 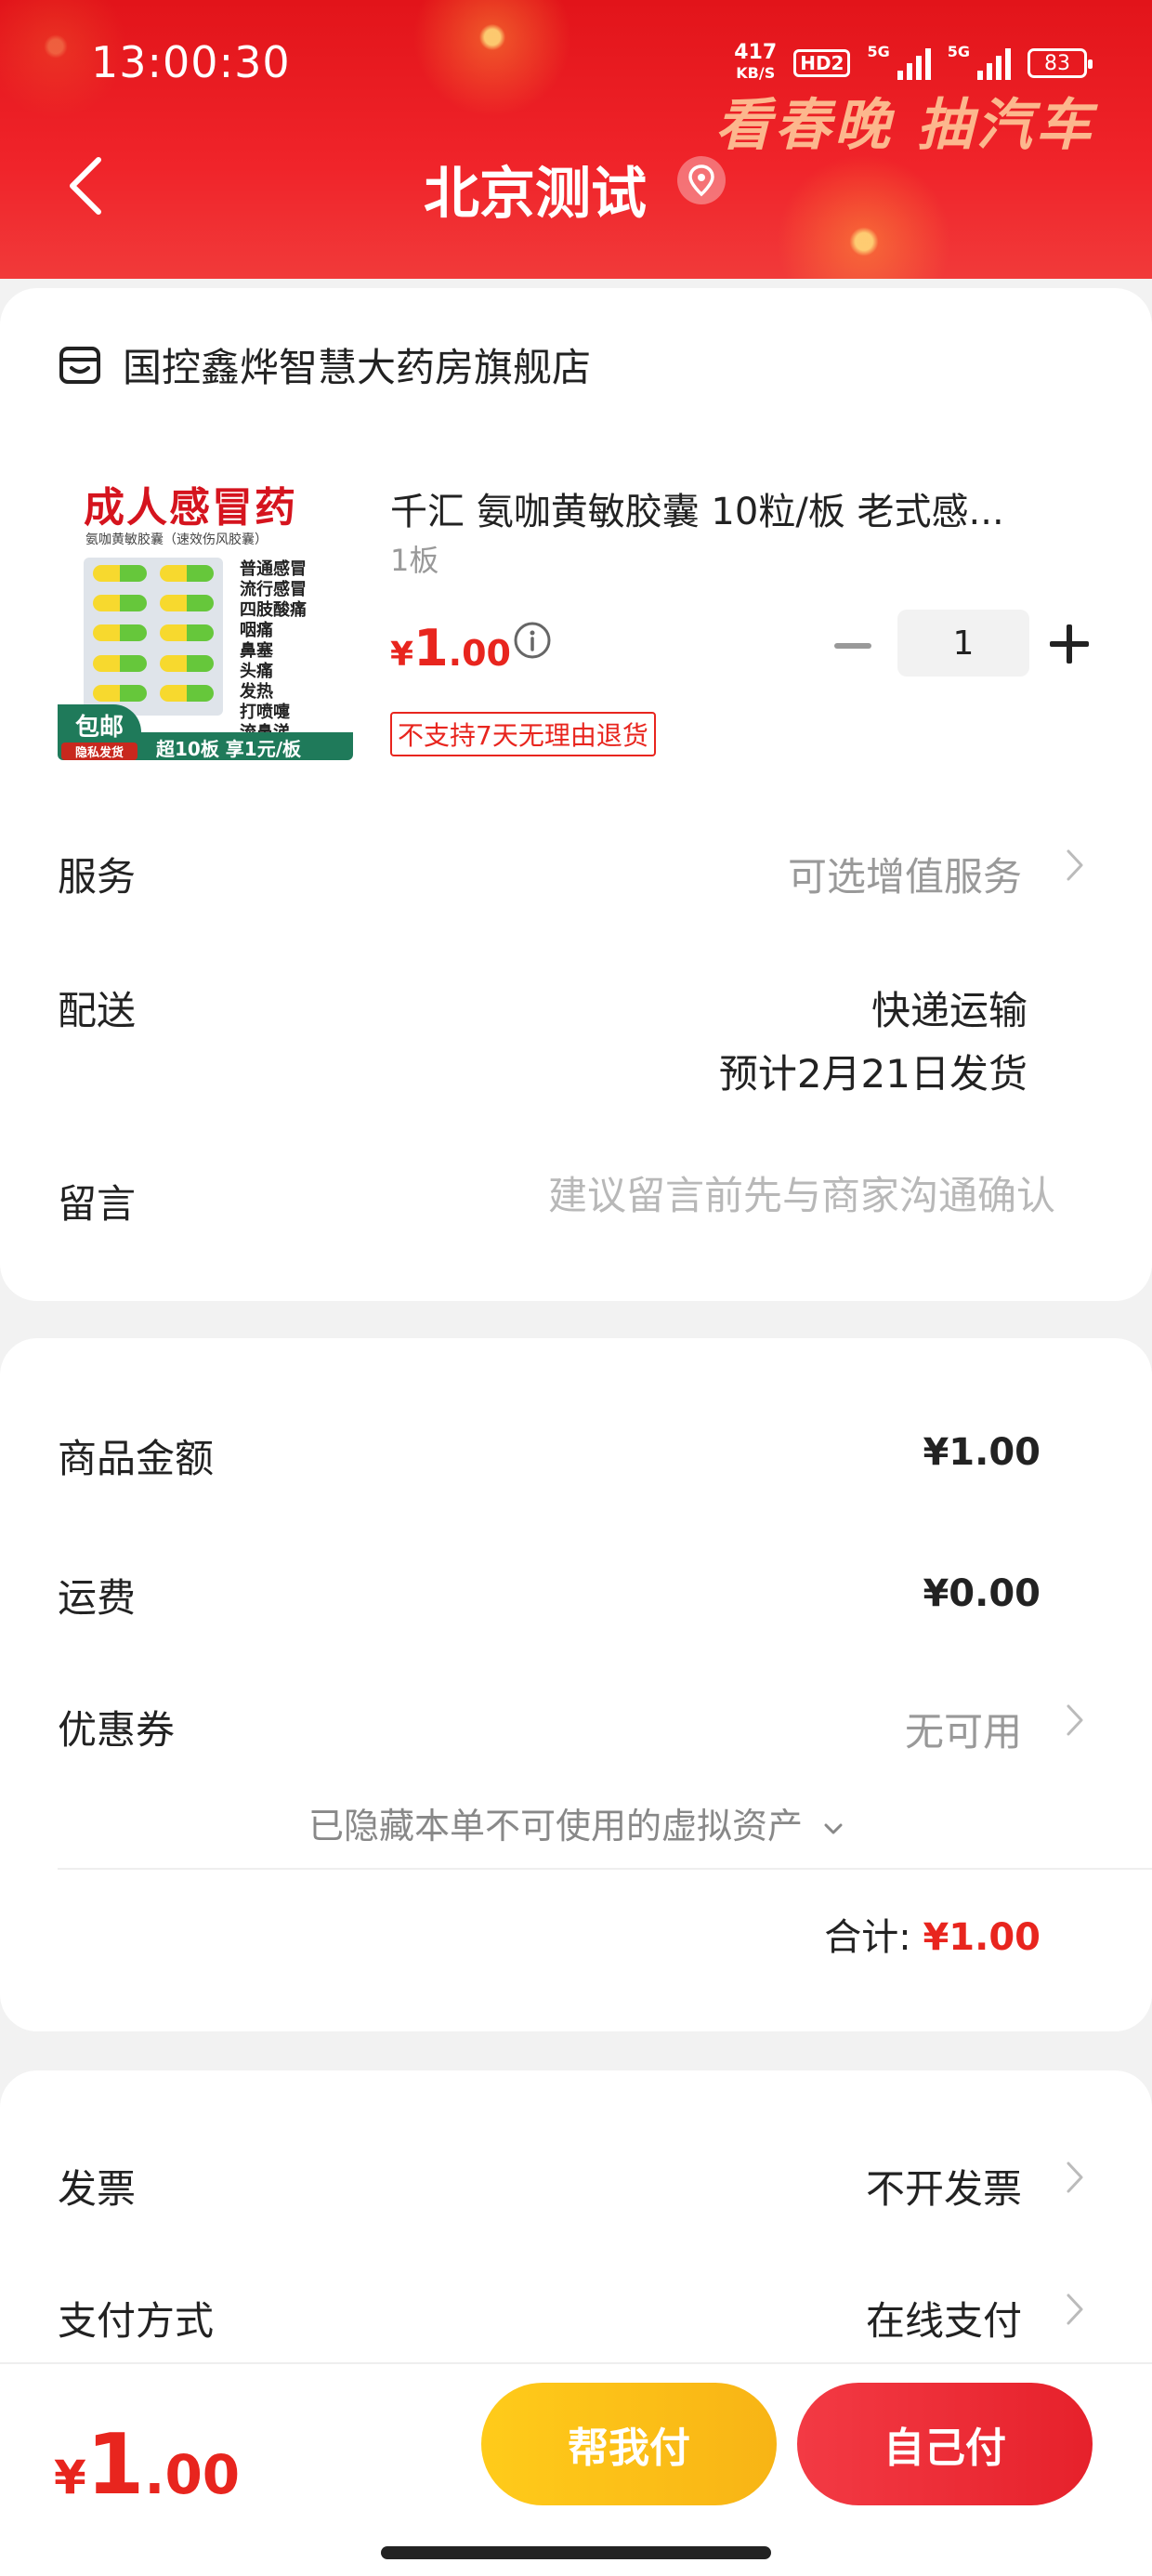 I want to click on network-speed: 417 KB/S, so click(x=756, y=62).